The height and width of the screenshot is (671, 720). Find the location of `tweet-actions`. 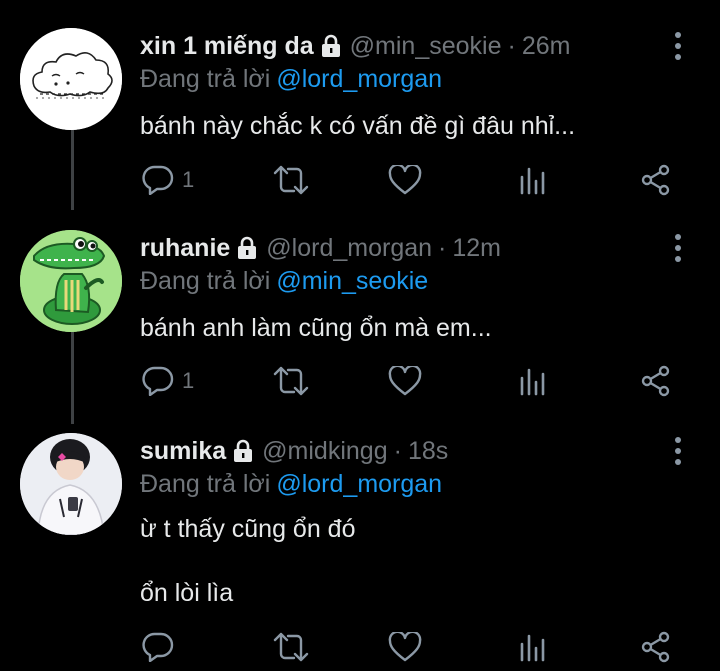

tweet-actions is located at coordinates (412, 647).